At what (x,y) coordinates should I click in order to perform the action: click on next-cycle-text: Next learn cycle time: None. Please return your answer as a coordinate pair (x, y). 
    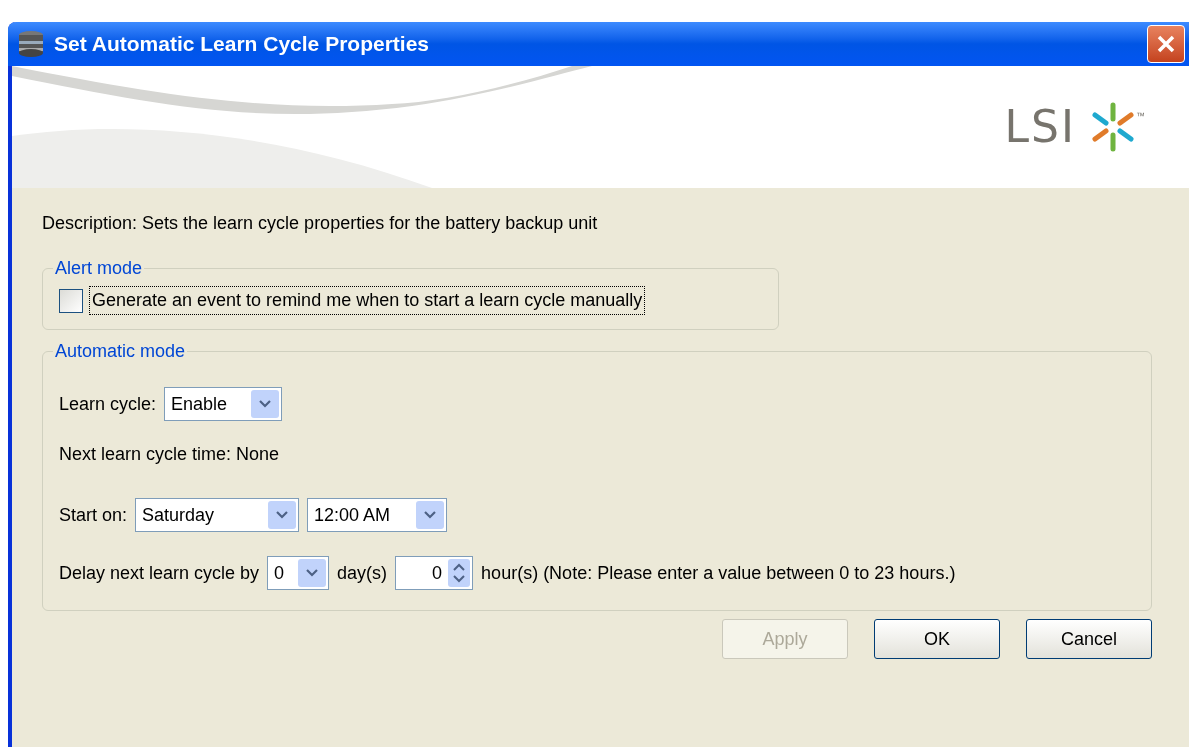
    Looking at the image, I should click on (170, 454).